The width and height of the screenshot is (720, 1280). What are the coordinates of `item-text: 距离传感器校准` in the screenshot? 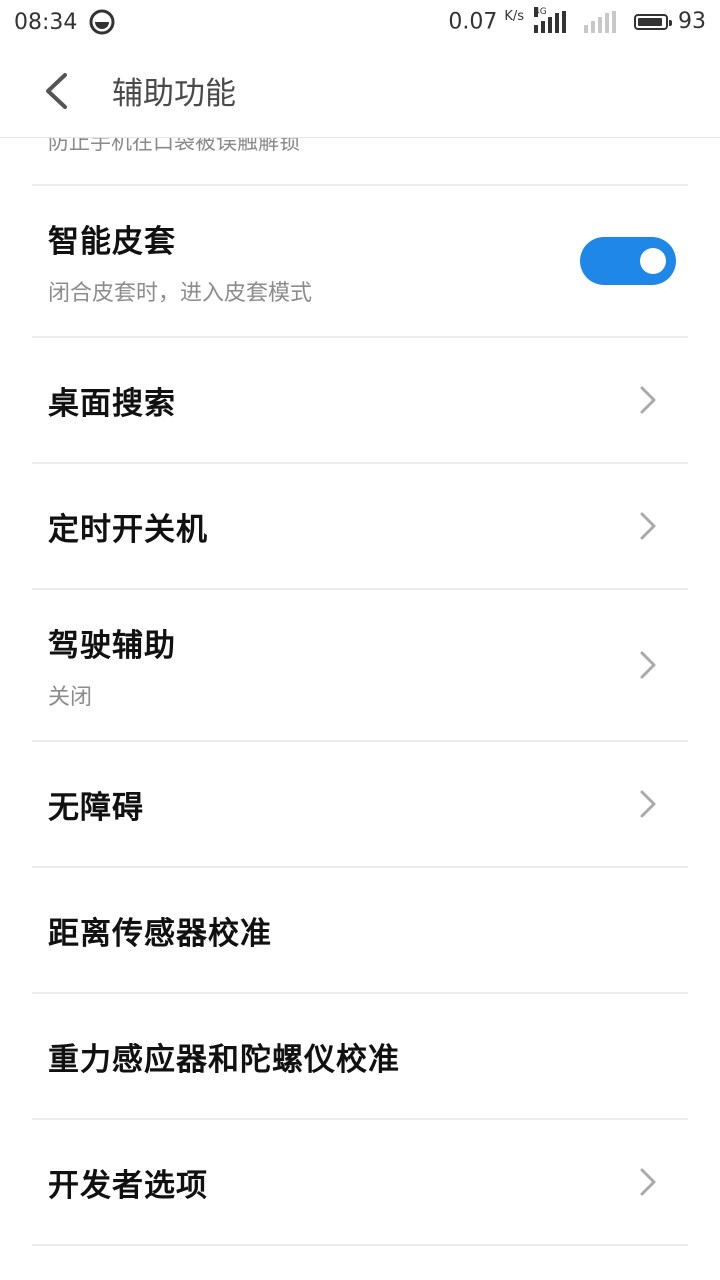 It's located at (152, 930).